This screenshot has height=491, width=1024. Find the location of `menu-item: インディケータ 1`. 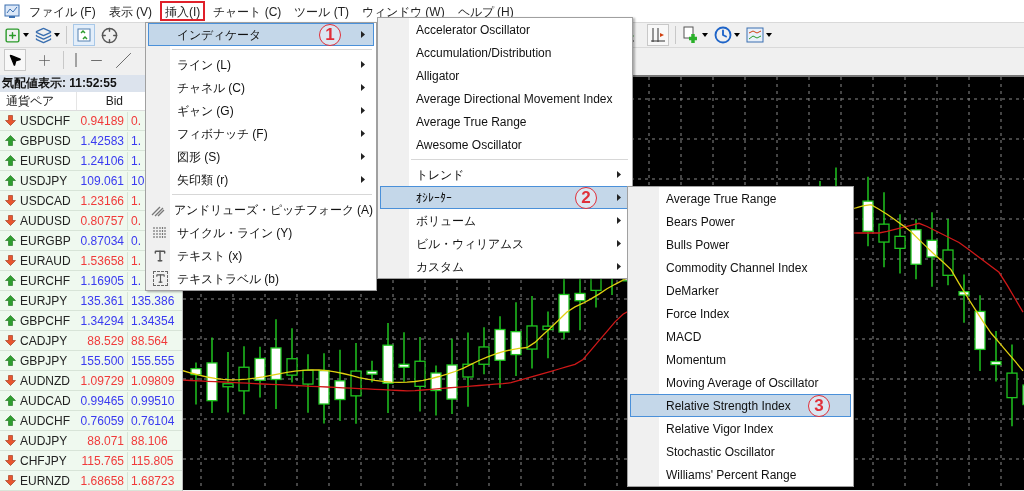

menu-item: インディケータ 1 is located at coordinates (261, 34).